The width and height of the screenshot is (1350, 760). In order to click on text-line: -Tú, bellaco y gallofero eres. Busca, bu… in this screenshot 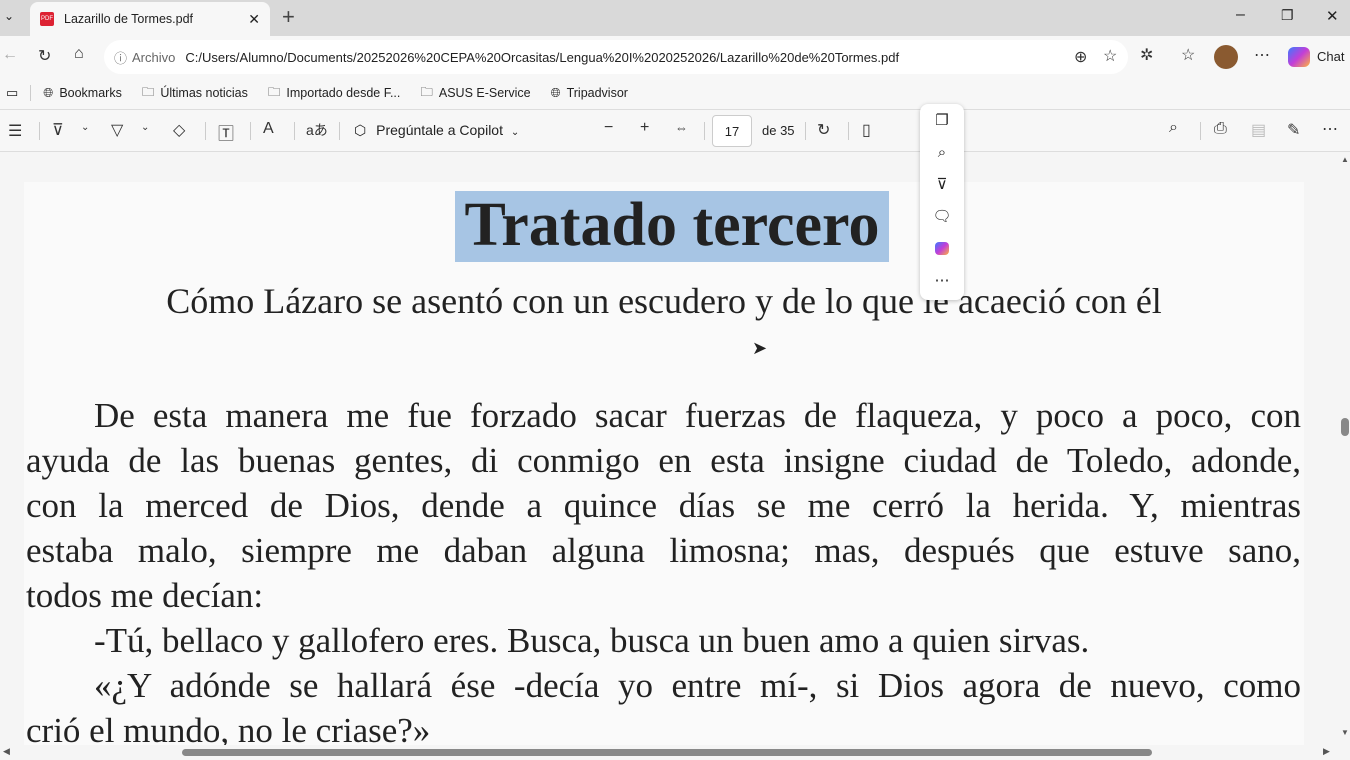, I will do `click(592, 640)`.